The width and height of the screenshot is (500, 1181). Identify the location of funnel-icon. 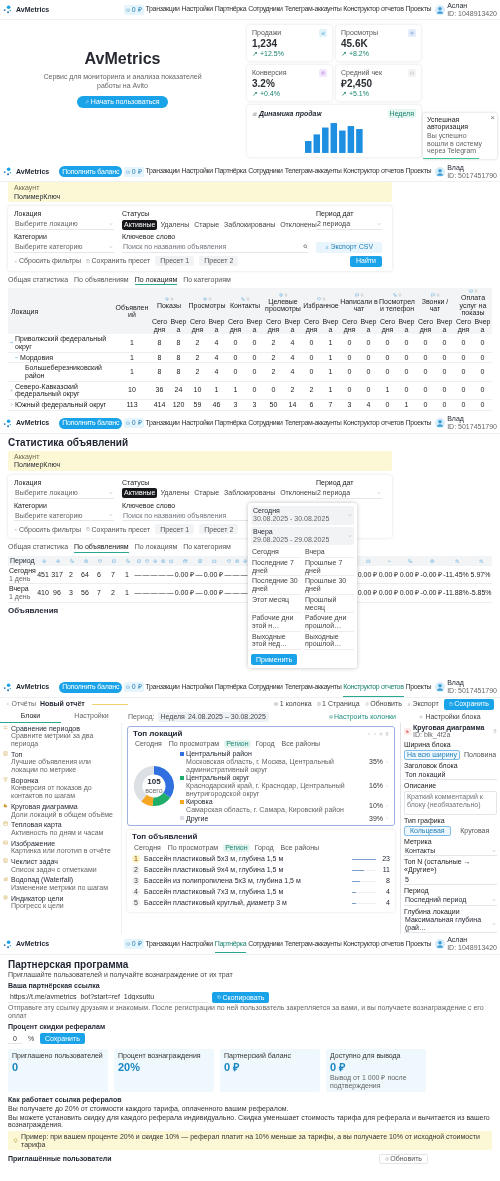
(5, 779).